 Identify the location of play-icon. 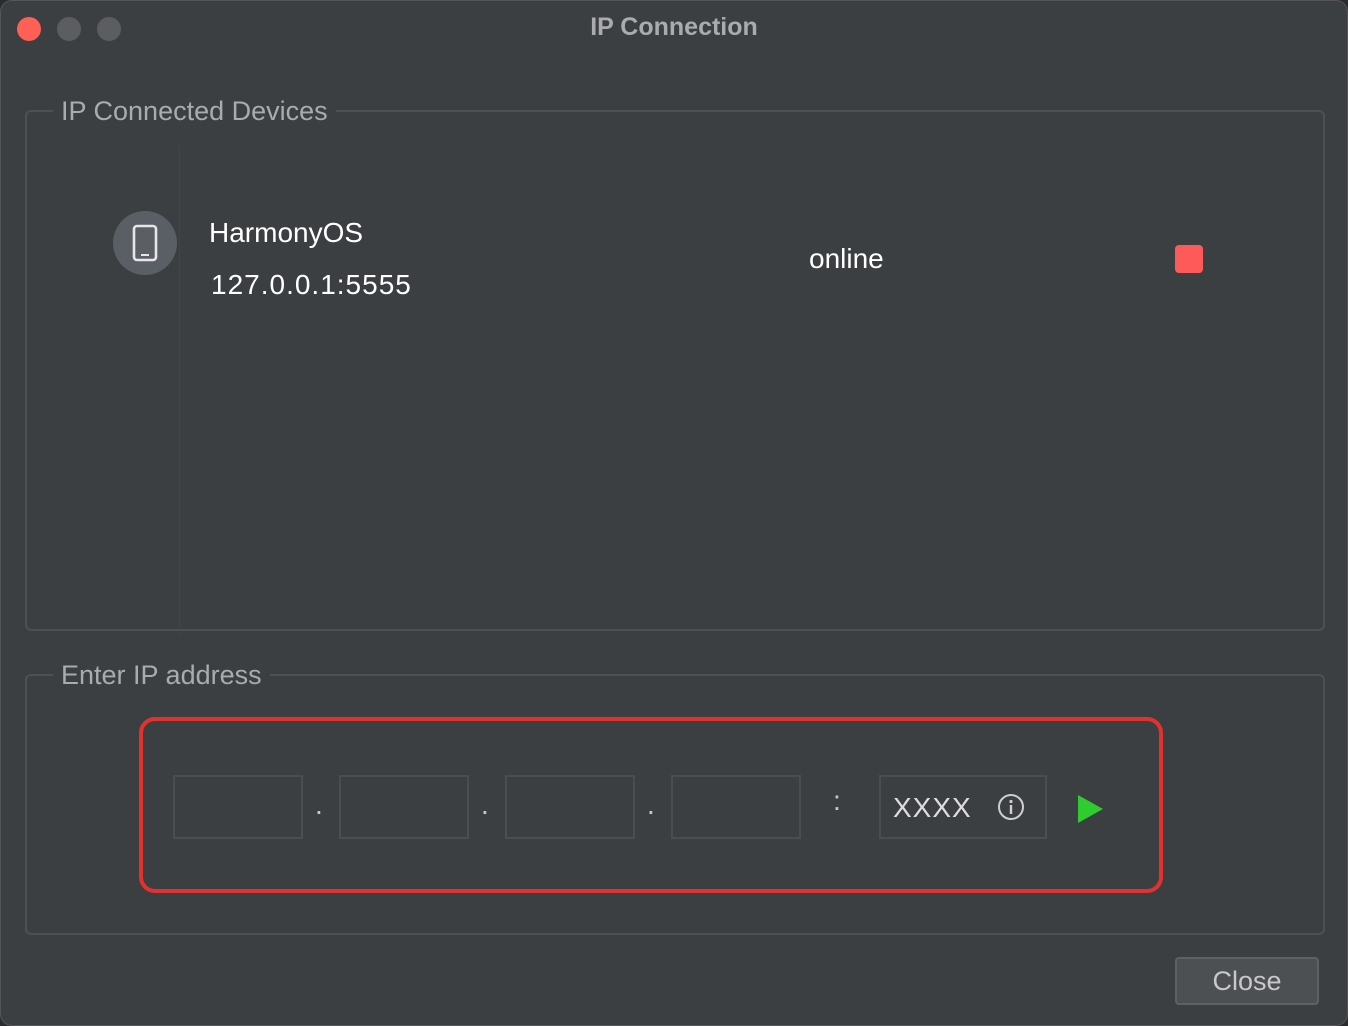
(1090, 809).